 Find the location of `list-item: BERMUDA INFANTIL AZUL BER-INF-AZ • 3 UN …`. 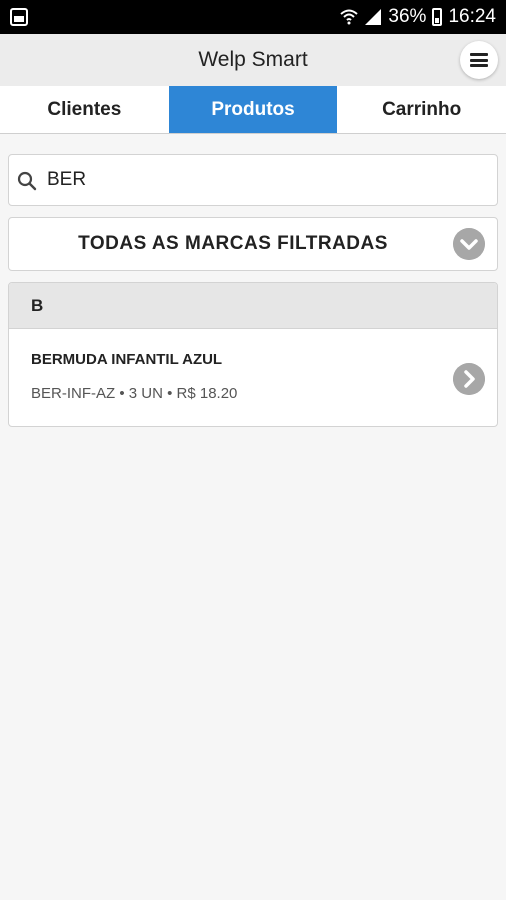

list-item: BERMUDA INFANTIL AZUL BER-INF-AZ • 3 UN … is located at coordinates (253, 377).